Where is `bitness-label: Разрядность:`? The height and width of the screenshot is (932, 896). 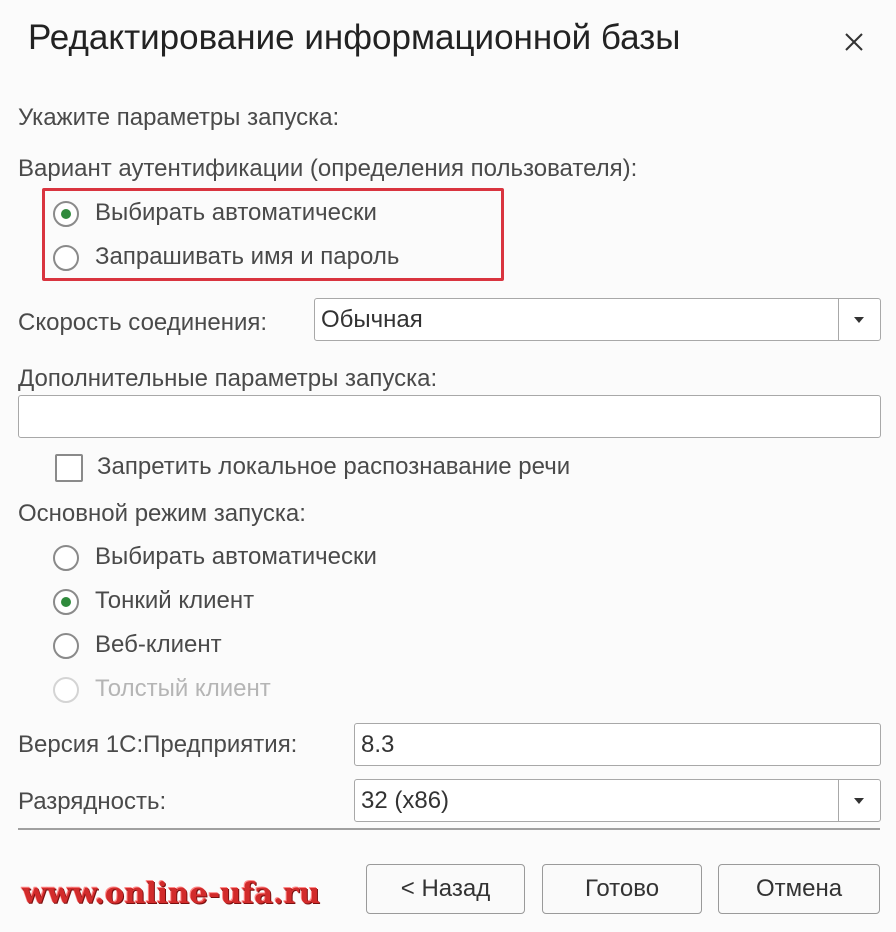
bitness-label: Разрядность: is located at coordinates (92, 801).